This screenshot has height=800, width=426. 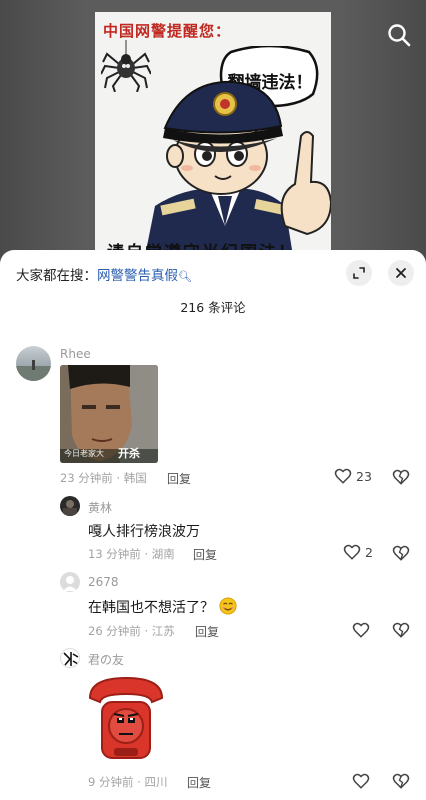 I want to click on trending-prefix: 大家都在搜：, so click(x=56, y=276).